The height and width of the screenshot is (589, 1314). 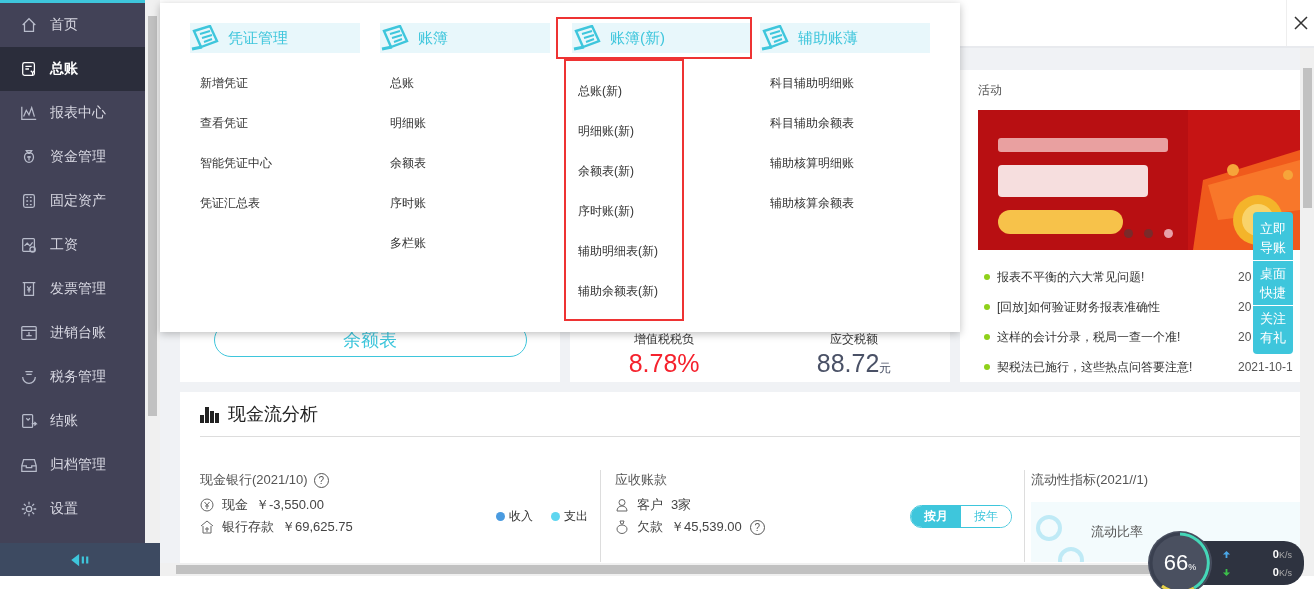 I want to click on menu-item: 总账, so click(x=465, y=83).